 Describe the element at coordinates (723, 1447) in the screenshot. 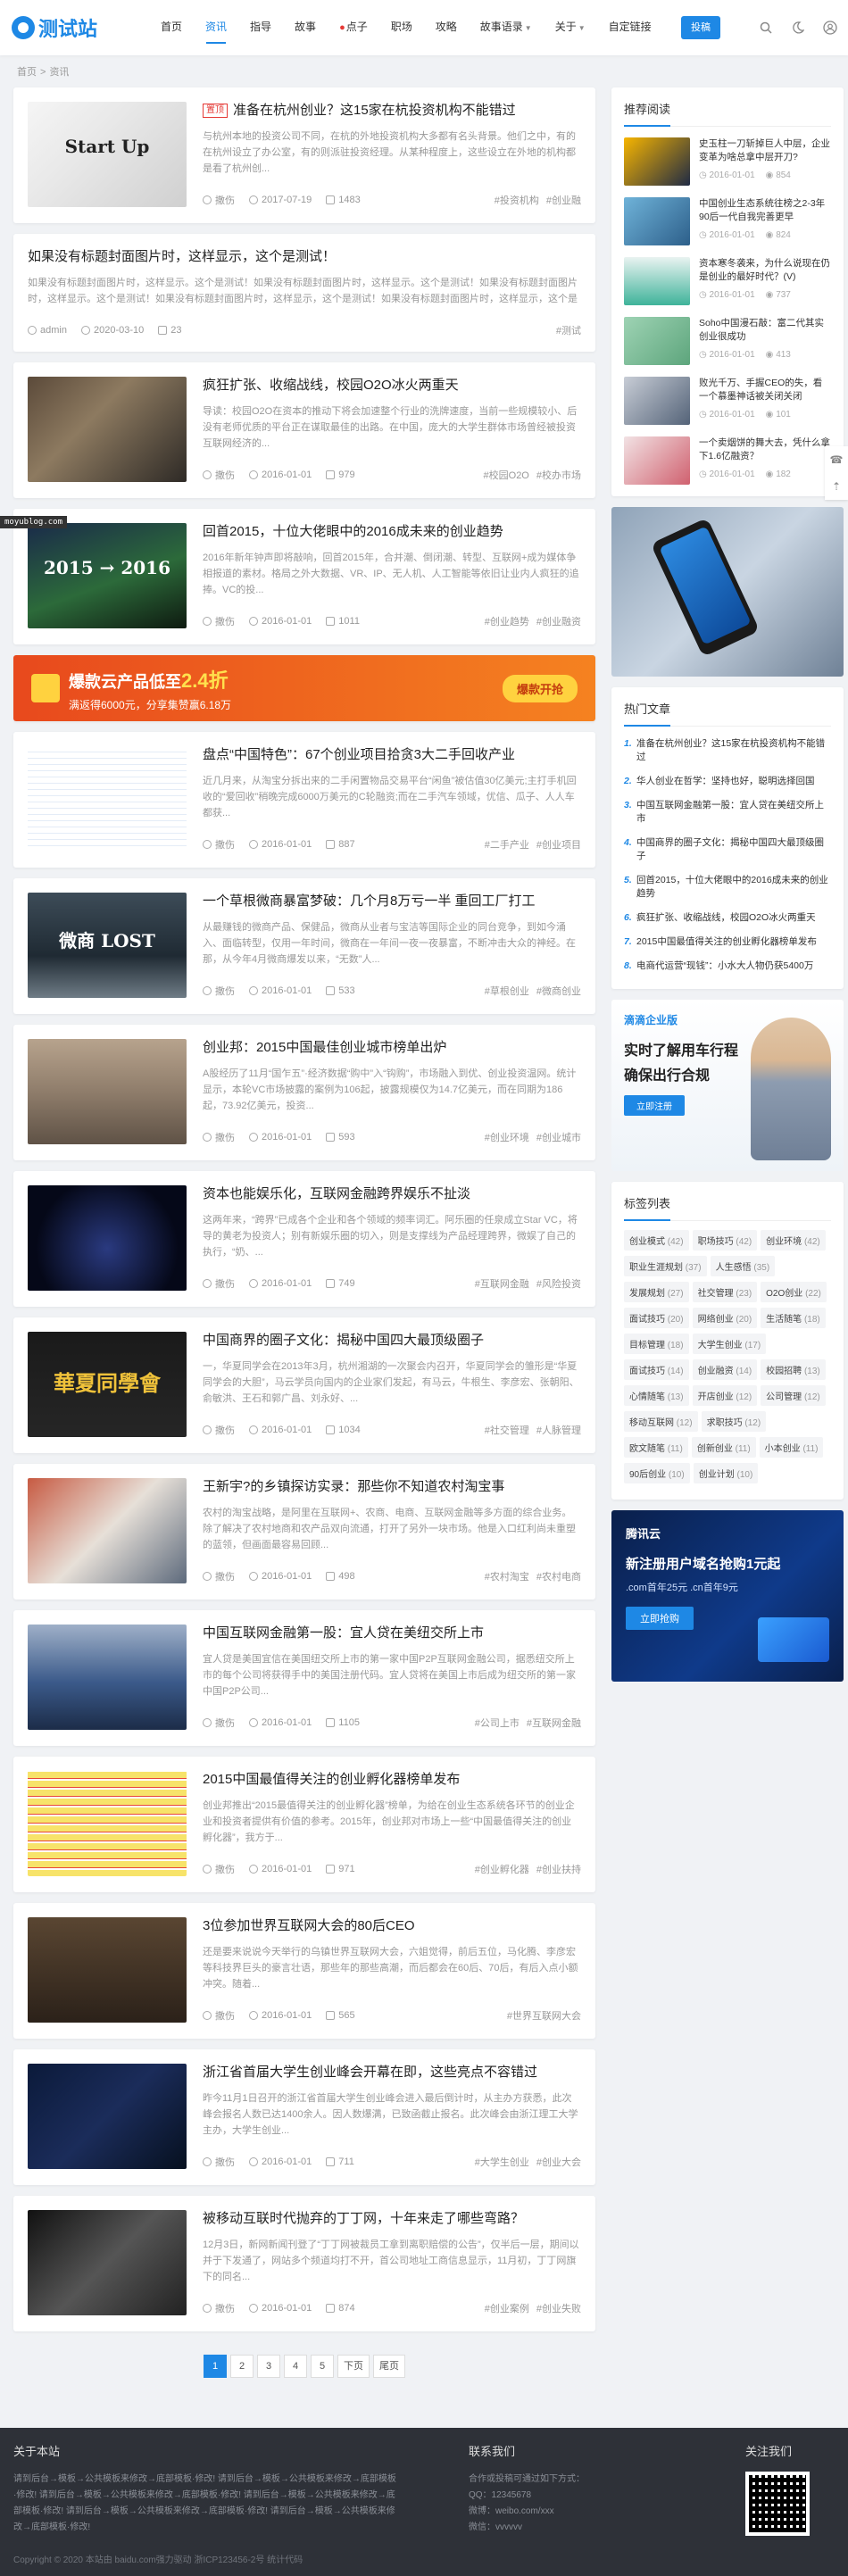

I see `tag-chip: 创新创业 (11)` at that location.